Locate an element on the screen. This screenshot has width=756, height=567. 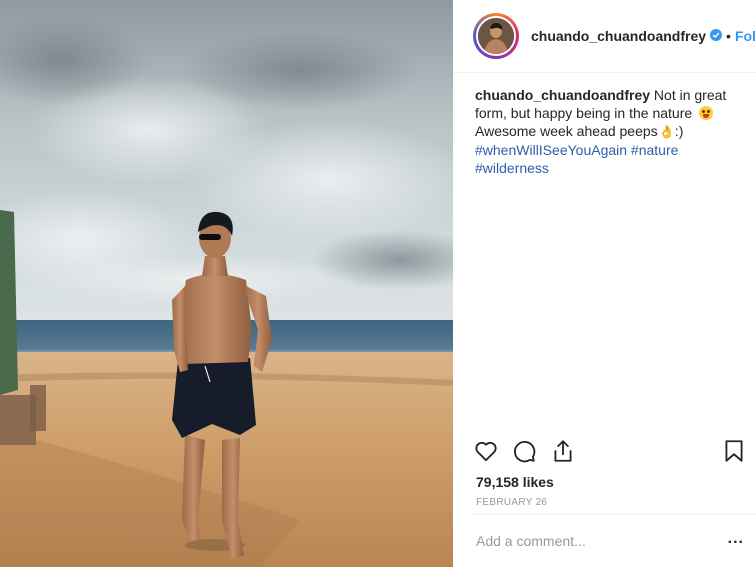
comment-input is located at coordinates (588, 541).